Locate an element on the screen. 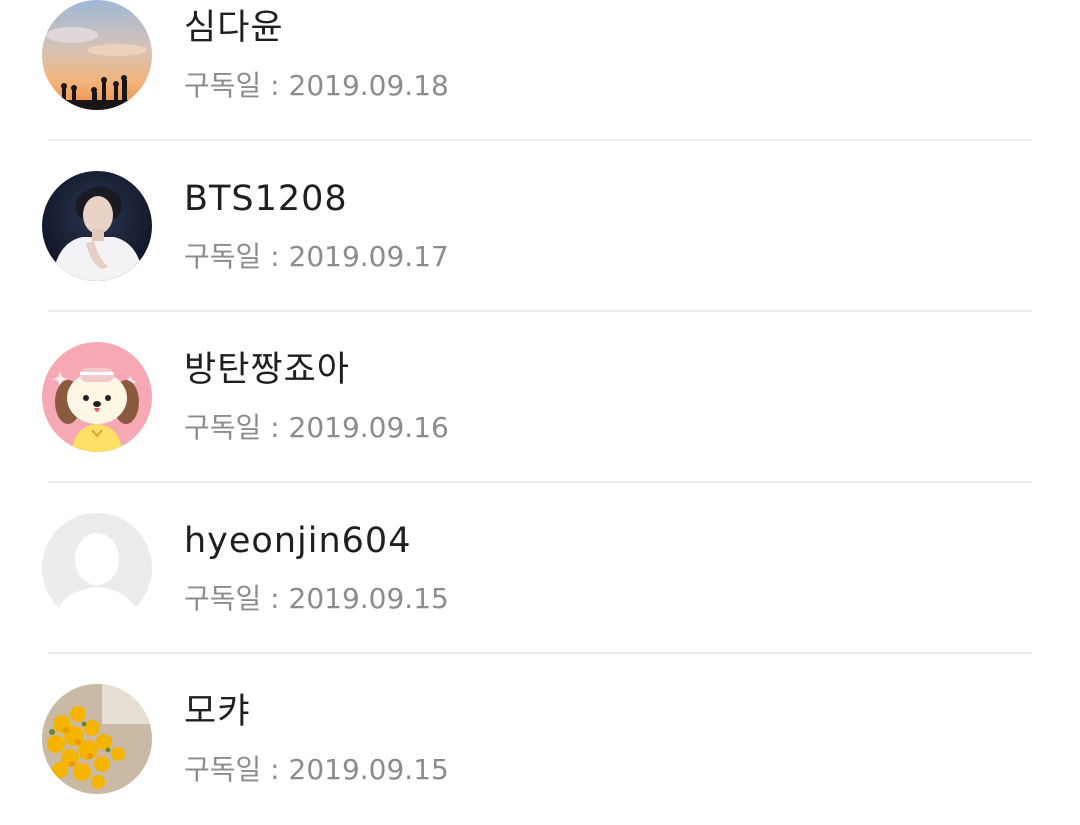 This screenshot has width=1080, height=825. yellow-flowers-icon is located at coordinates (97, 739).